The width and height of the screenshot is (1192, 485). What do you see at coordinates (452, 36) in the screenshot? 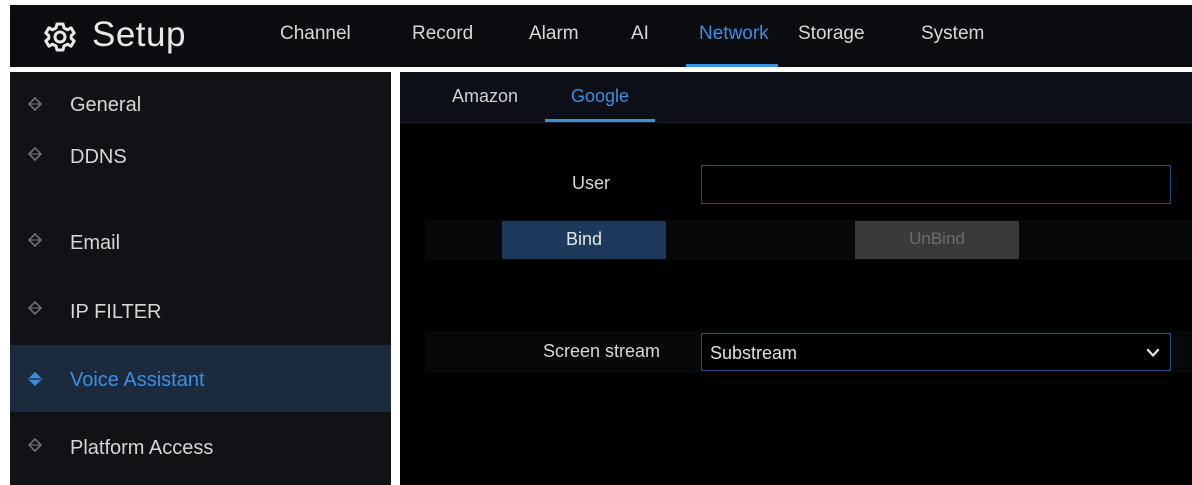
I see `nav-record: Record` at bounding box center [452, 36].